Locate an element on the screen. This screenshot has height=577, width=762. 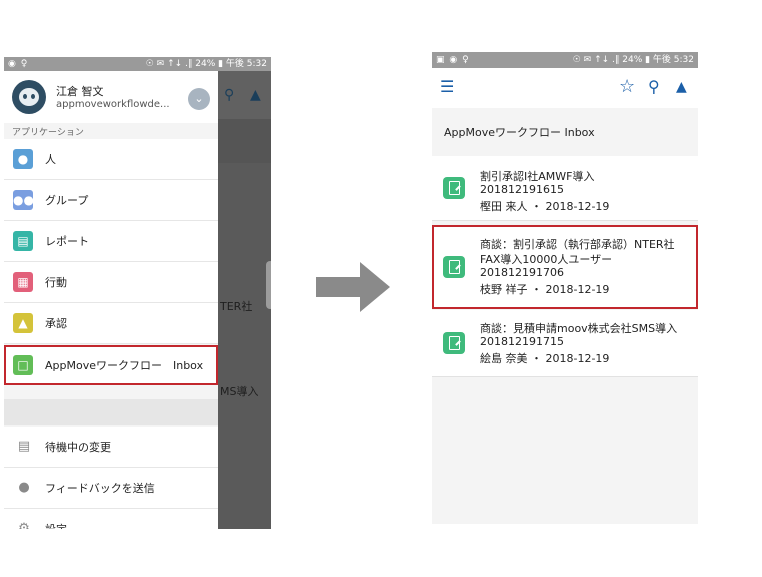
item-title: 商談：見積申請moov株式会社SMS導入 is located at coordinates (579, 328).